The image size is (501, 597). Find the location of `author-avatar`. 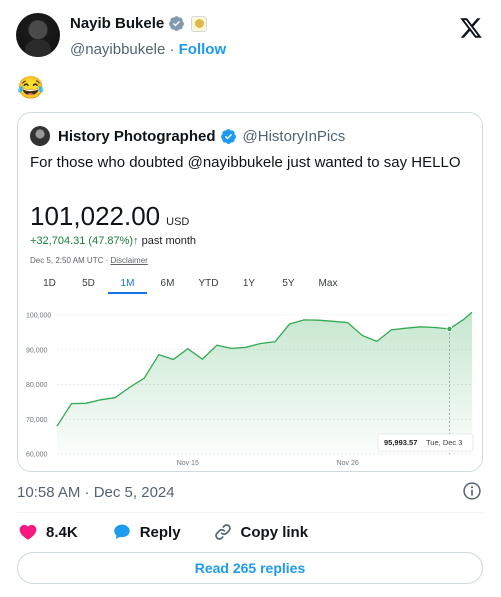

author-avatar is located at coordinates (38, 35).